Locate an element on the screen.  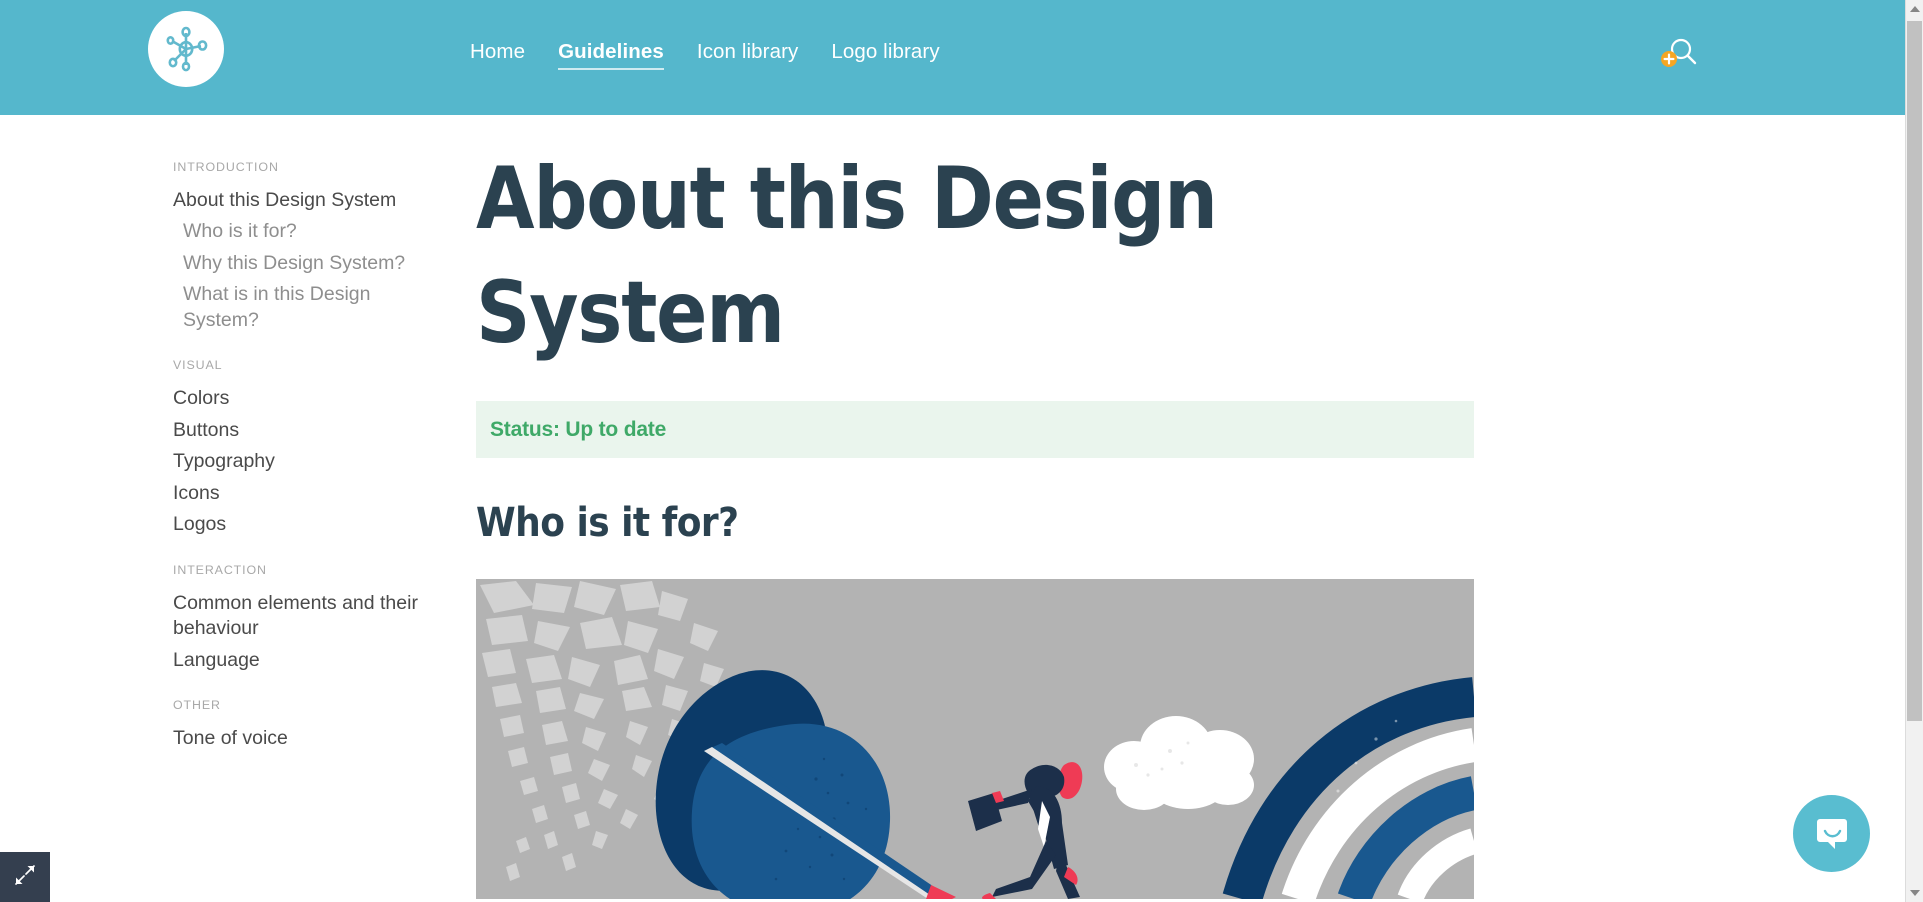
scroll-up-arrow-icon is located at coordinates (1914, 9).